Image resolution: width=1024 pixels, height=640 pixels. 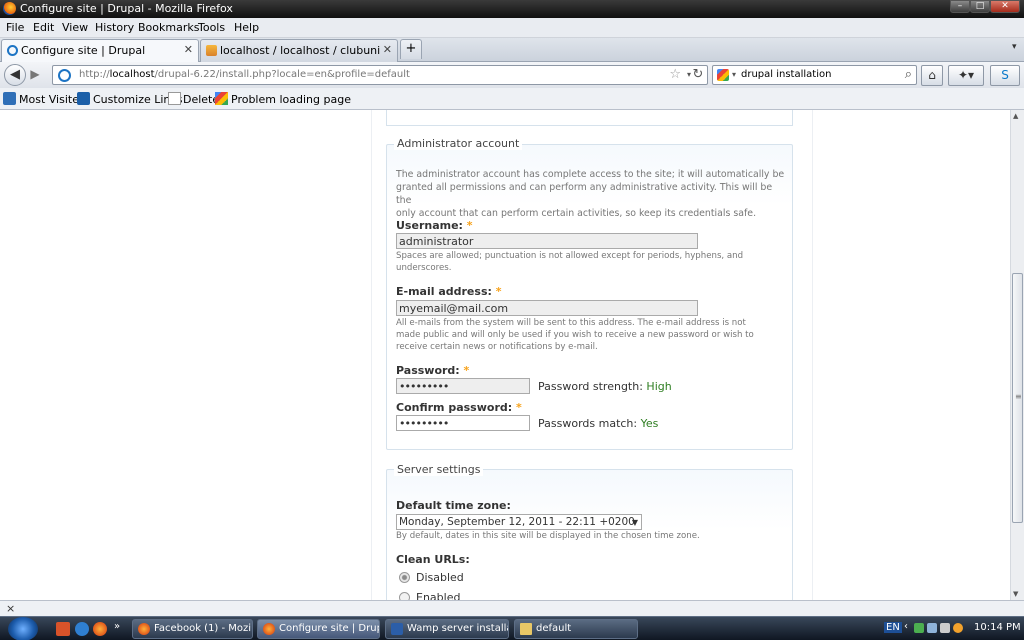 I want to click on password-label: Password: *, so click(x=433, y=370).